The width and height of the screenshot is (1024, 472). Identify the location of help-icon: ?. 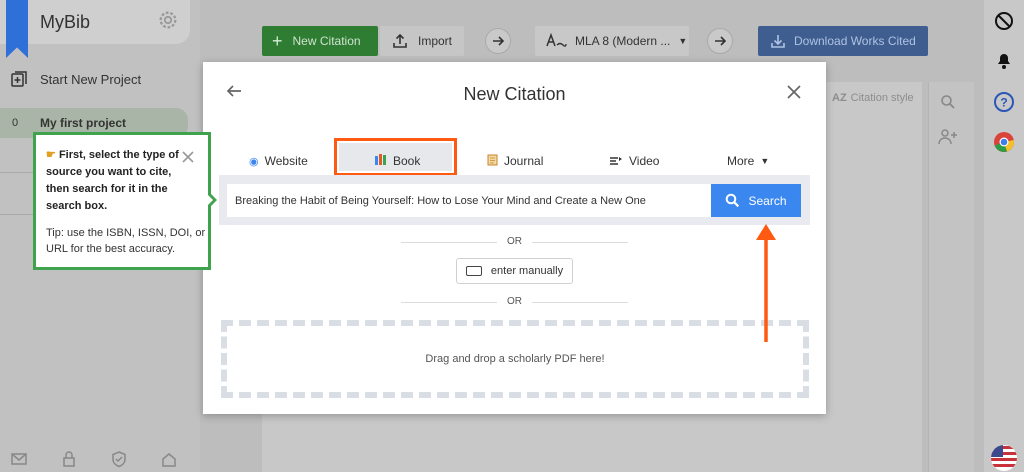
(1004, 102).